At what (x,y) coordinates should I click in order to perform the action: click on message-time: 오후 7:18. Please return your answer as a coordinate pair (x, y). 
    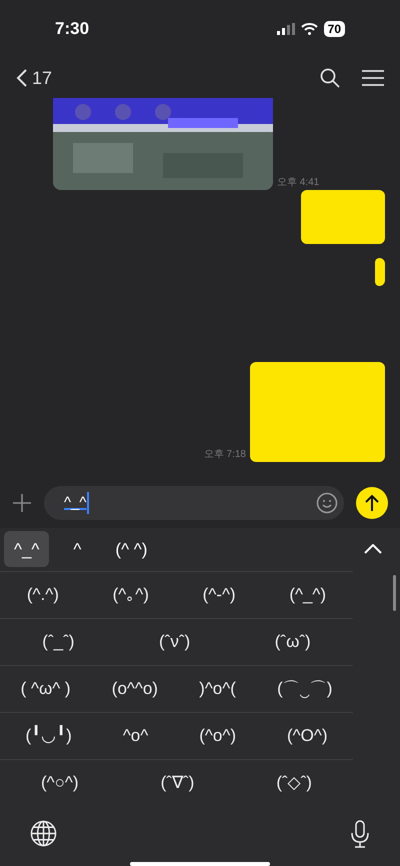
    Looking at the image, I should click on (225, 455).